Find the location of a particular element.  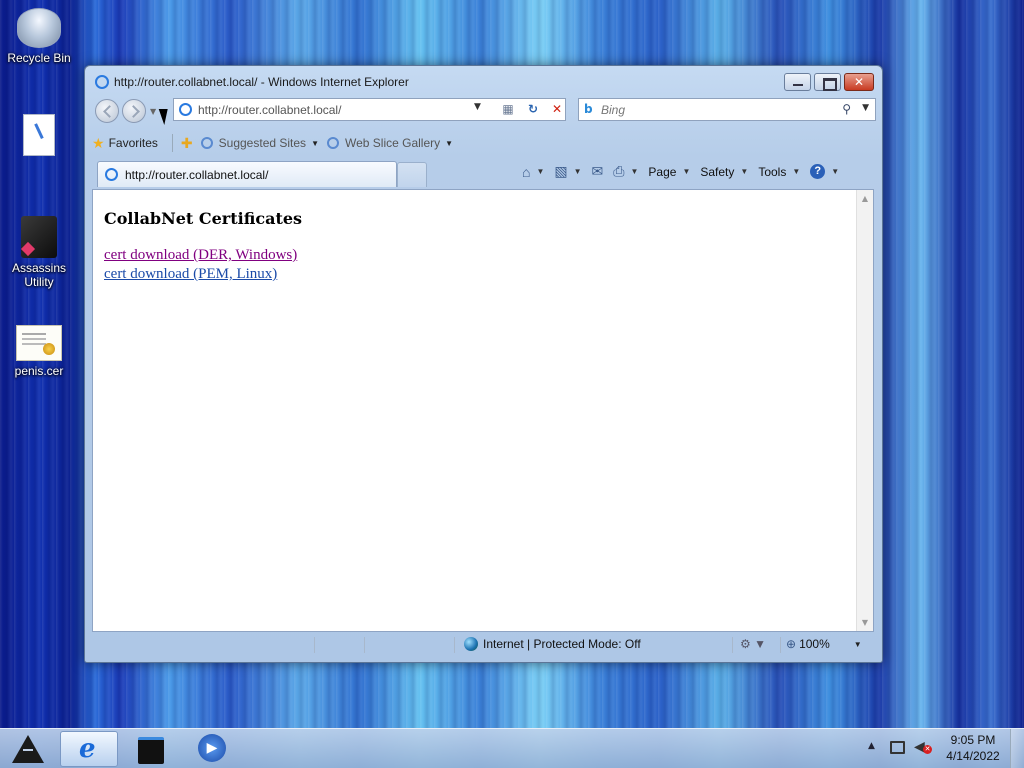

forward-button is located at coordinates (134, 111).